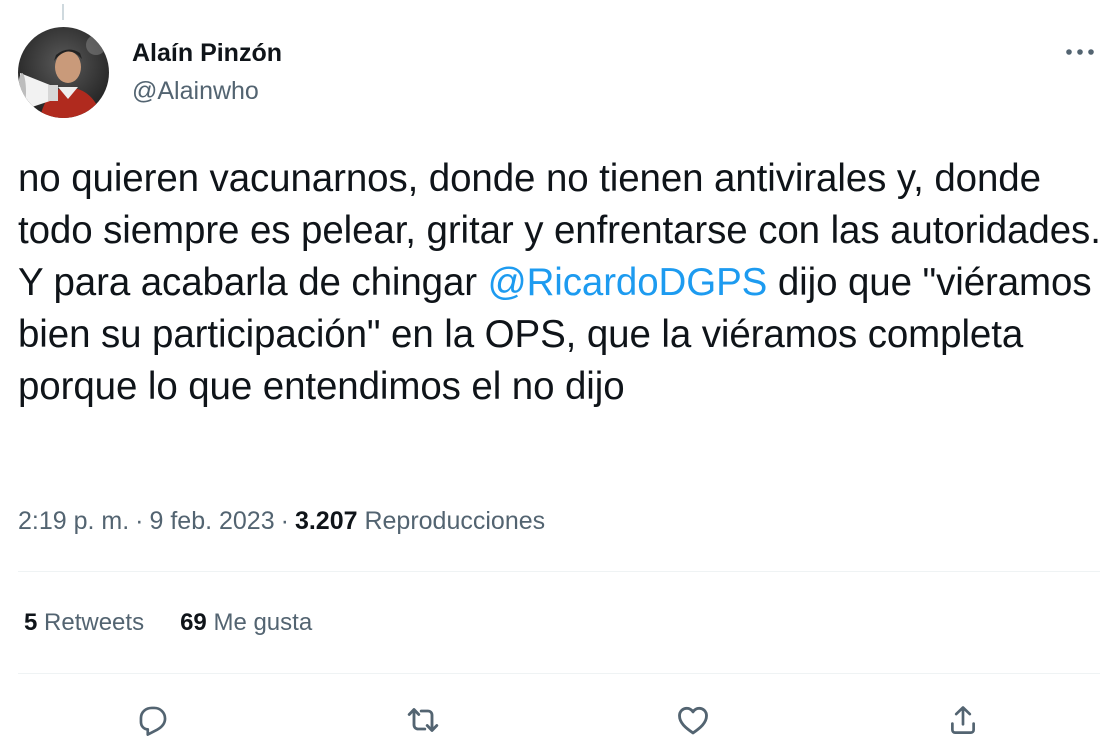 Image resolution: width=1120 pixels, height=746 pixels. What do you see at coordinates (207, 72) in the screenshot?
I see `author-info: Alaín Pinzón @Alainwho` at bounding box center [207, 72].